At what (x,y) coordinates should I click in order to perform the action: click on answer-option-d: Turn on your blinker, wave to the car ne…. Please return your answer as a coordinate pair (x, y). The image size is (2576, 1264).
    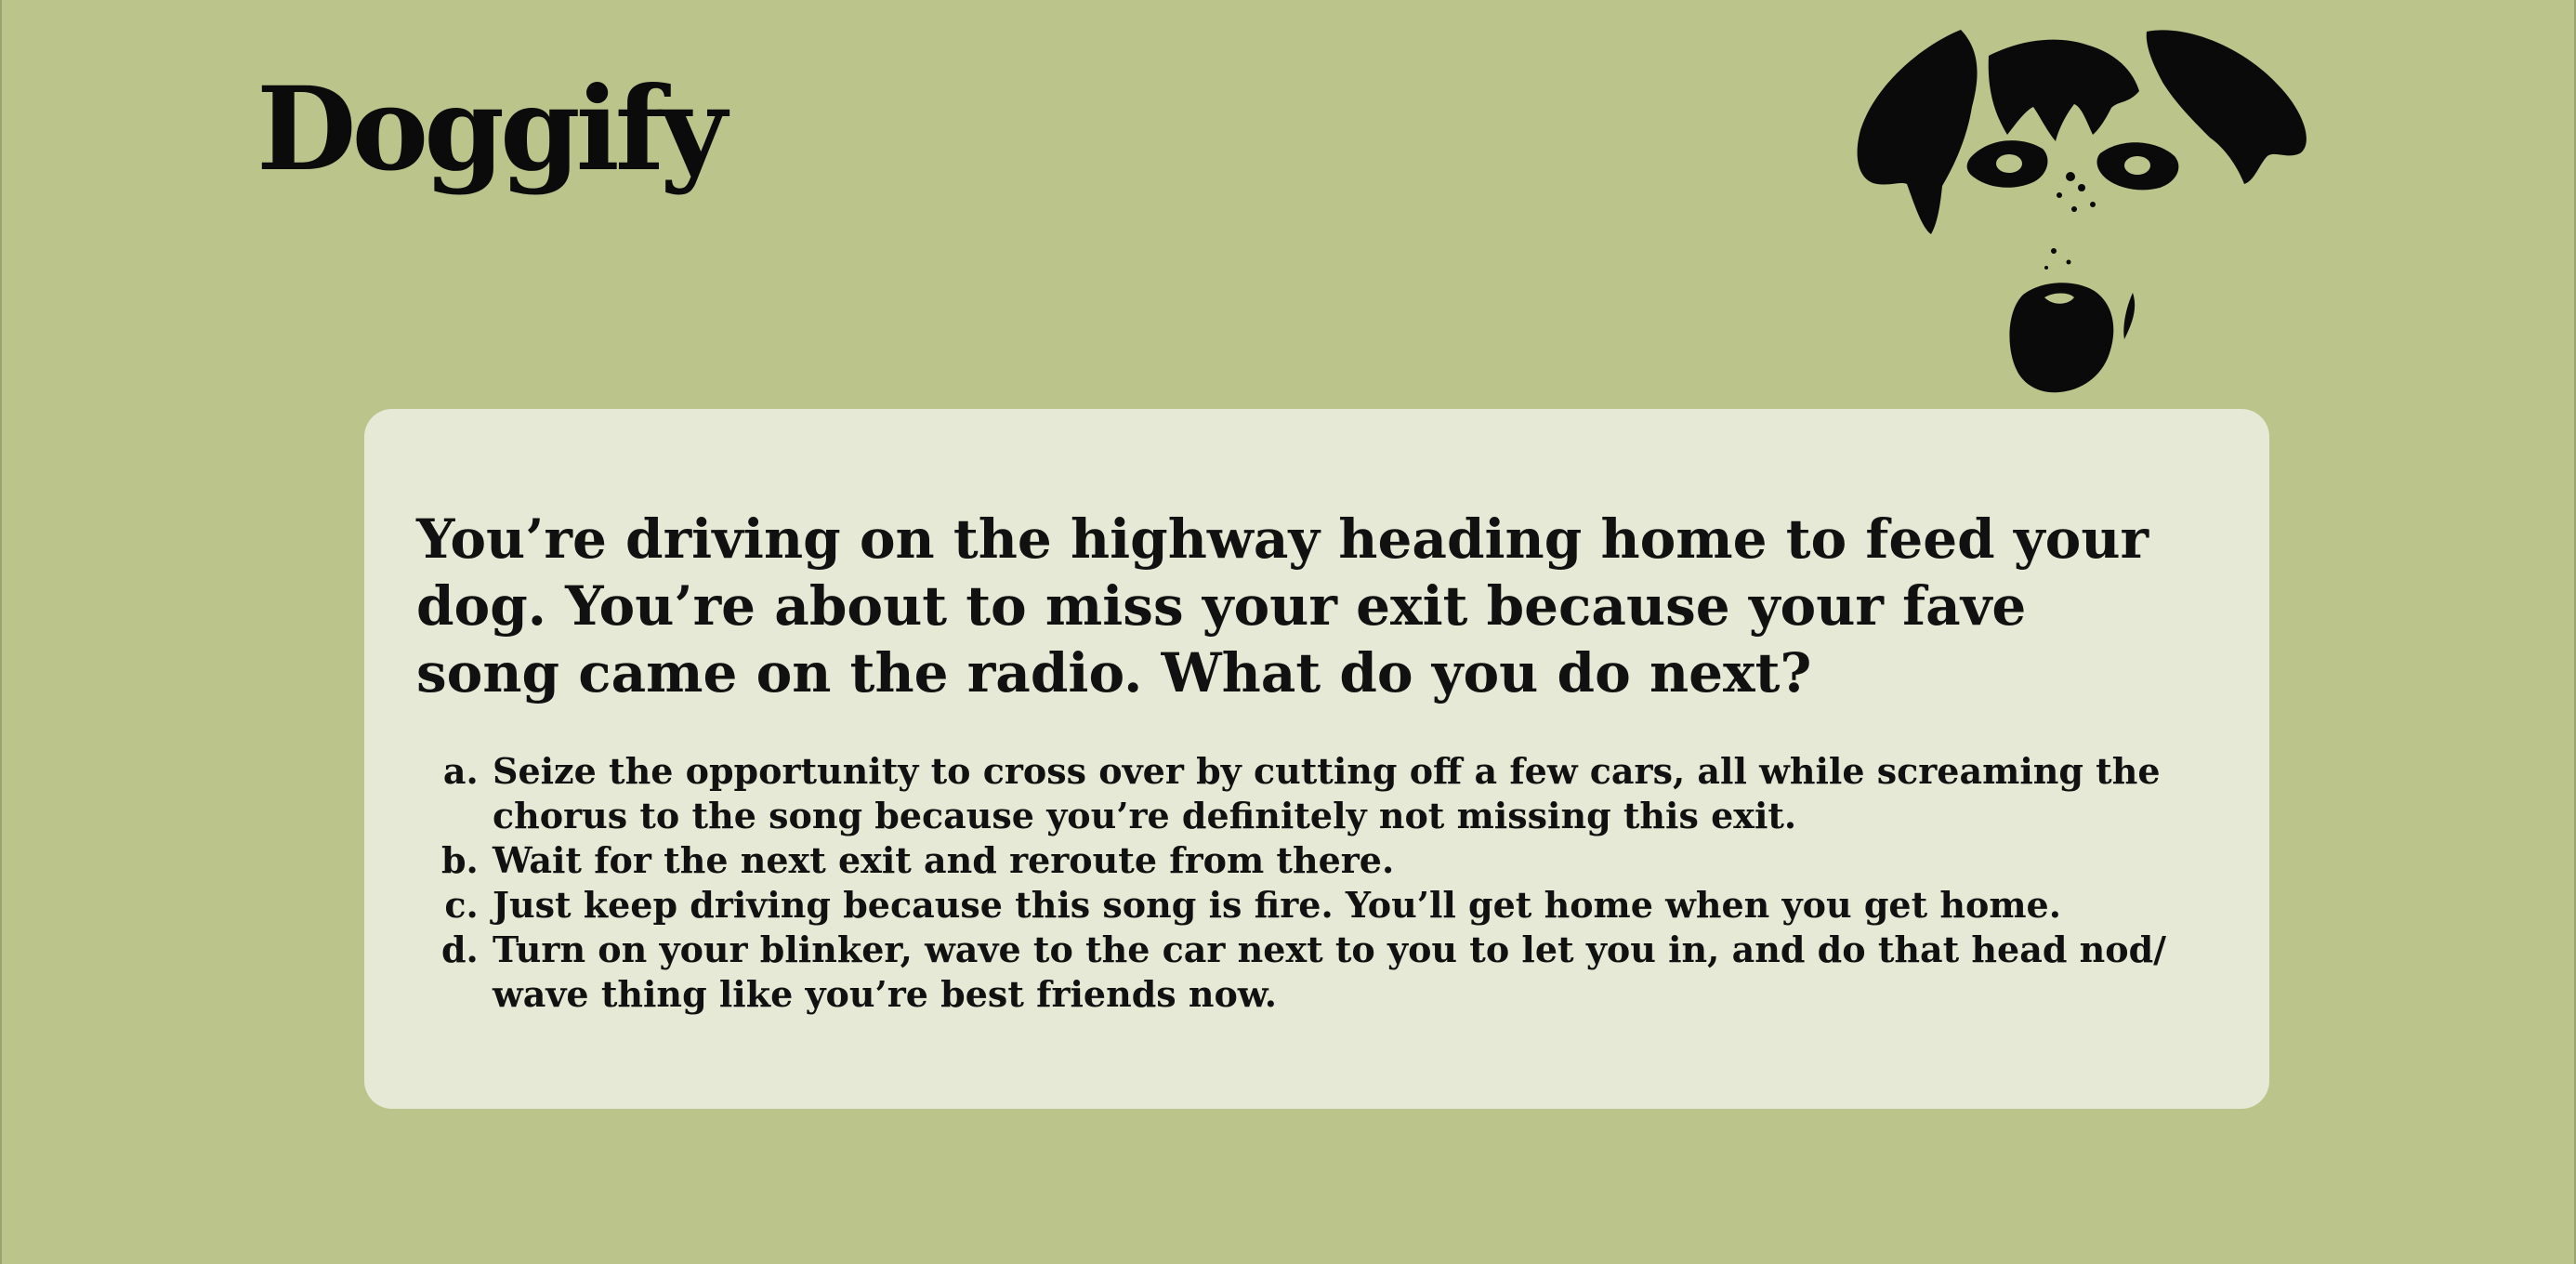
    Looking at the image, I should click on (1373, 972).